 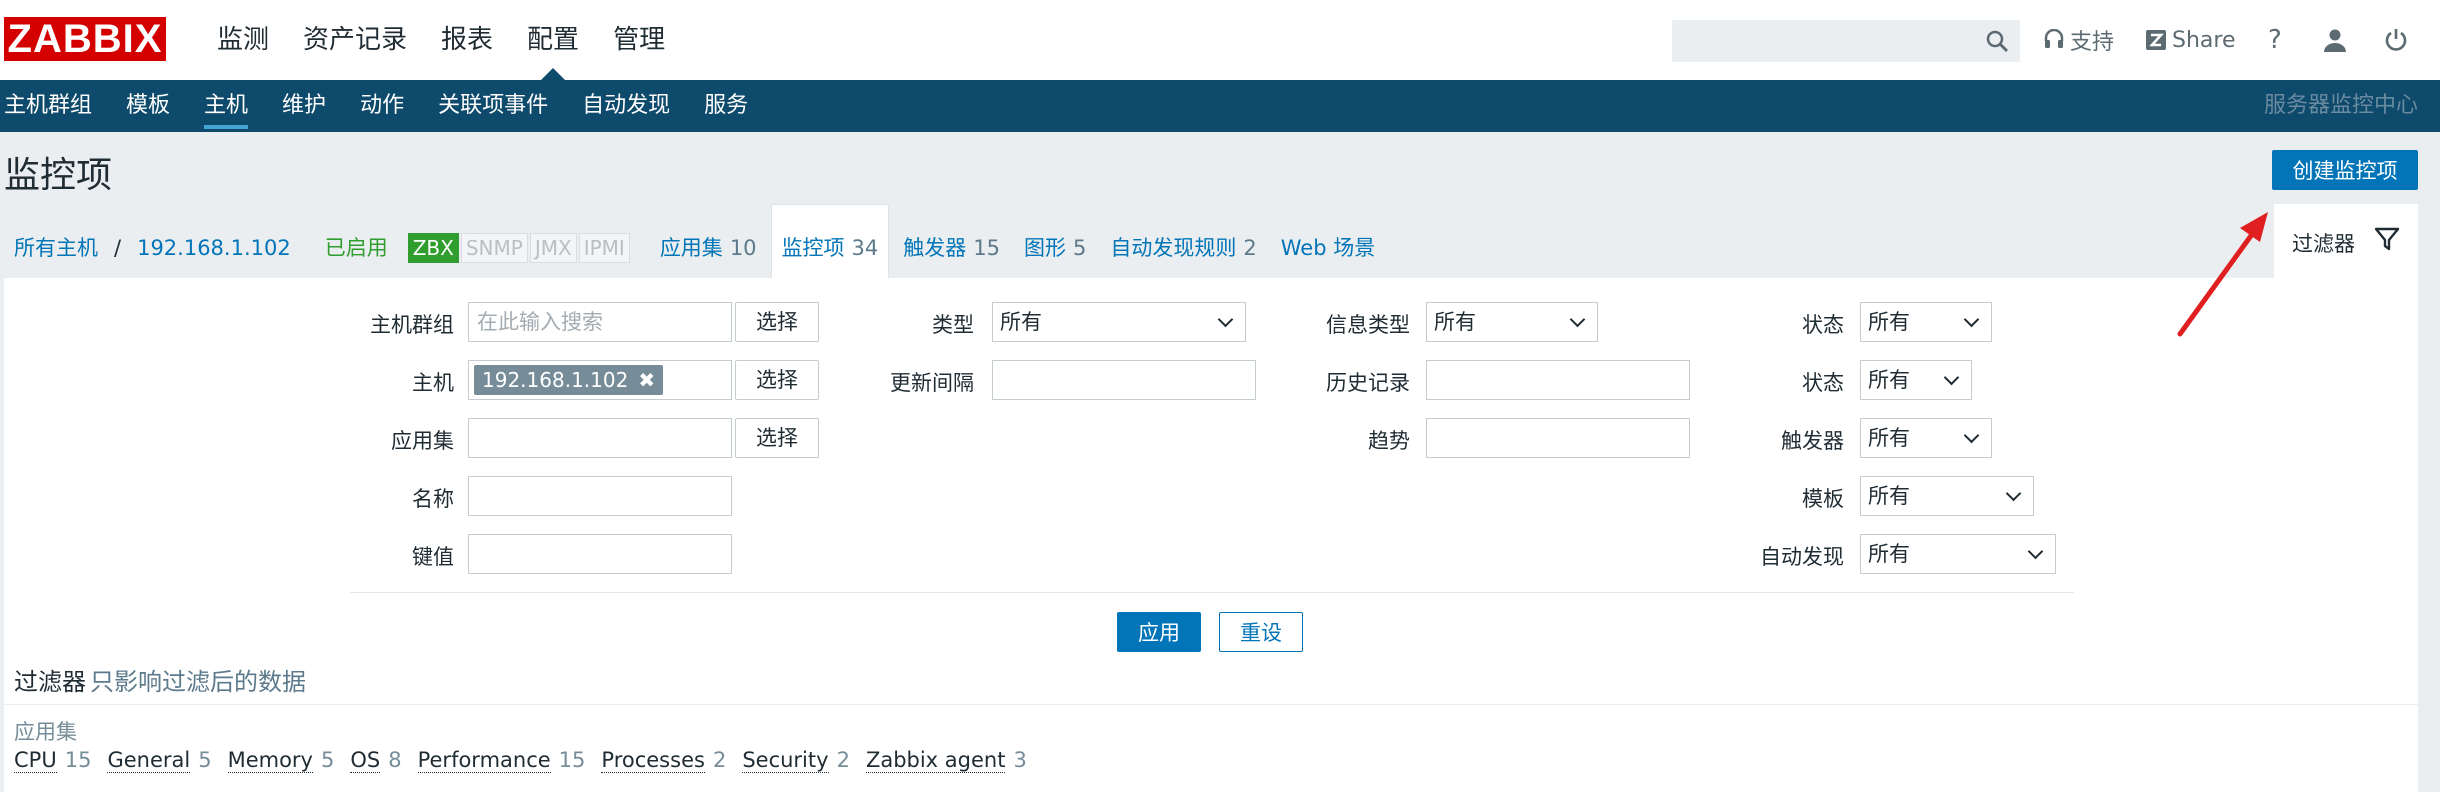 I want to click on application-select-button: 选择, so click(x=777, y=438).